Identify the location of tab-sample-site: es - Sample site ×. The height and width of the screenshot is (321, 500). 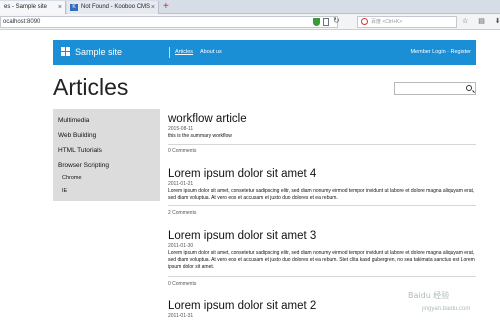
(33, 7).